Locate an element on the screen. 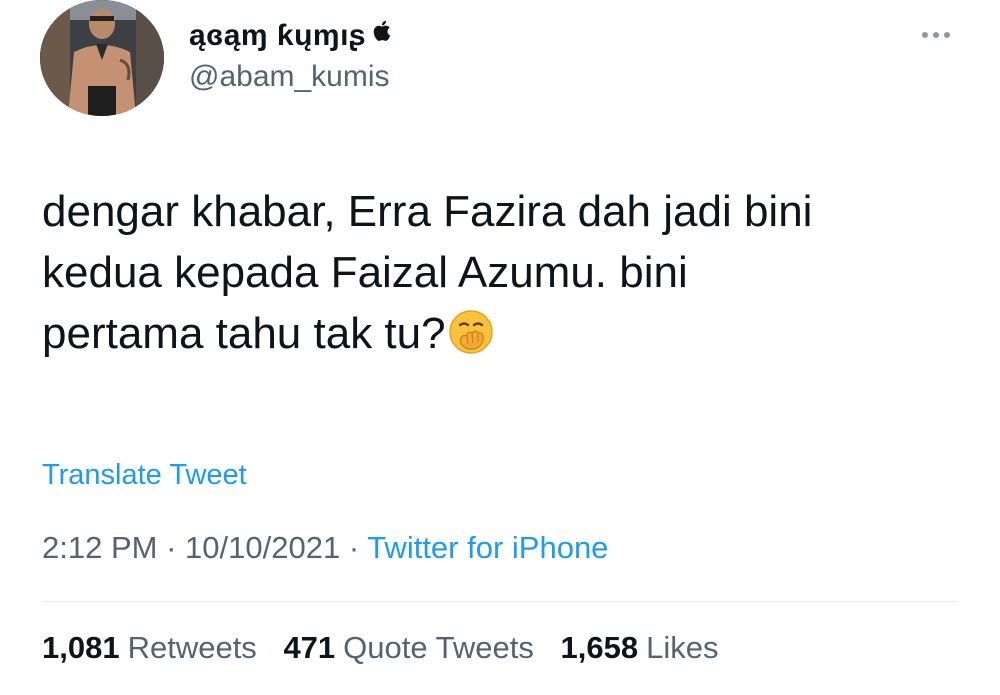  tweet-stats: 1,081 Retweets 471 Quote Tweets 1,658 Likes is located at coordinates (389, 648).